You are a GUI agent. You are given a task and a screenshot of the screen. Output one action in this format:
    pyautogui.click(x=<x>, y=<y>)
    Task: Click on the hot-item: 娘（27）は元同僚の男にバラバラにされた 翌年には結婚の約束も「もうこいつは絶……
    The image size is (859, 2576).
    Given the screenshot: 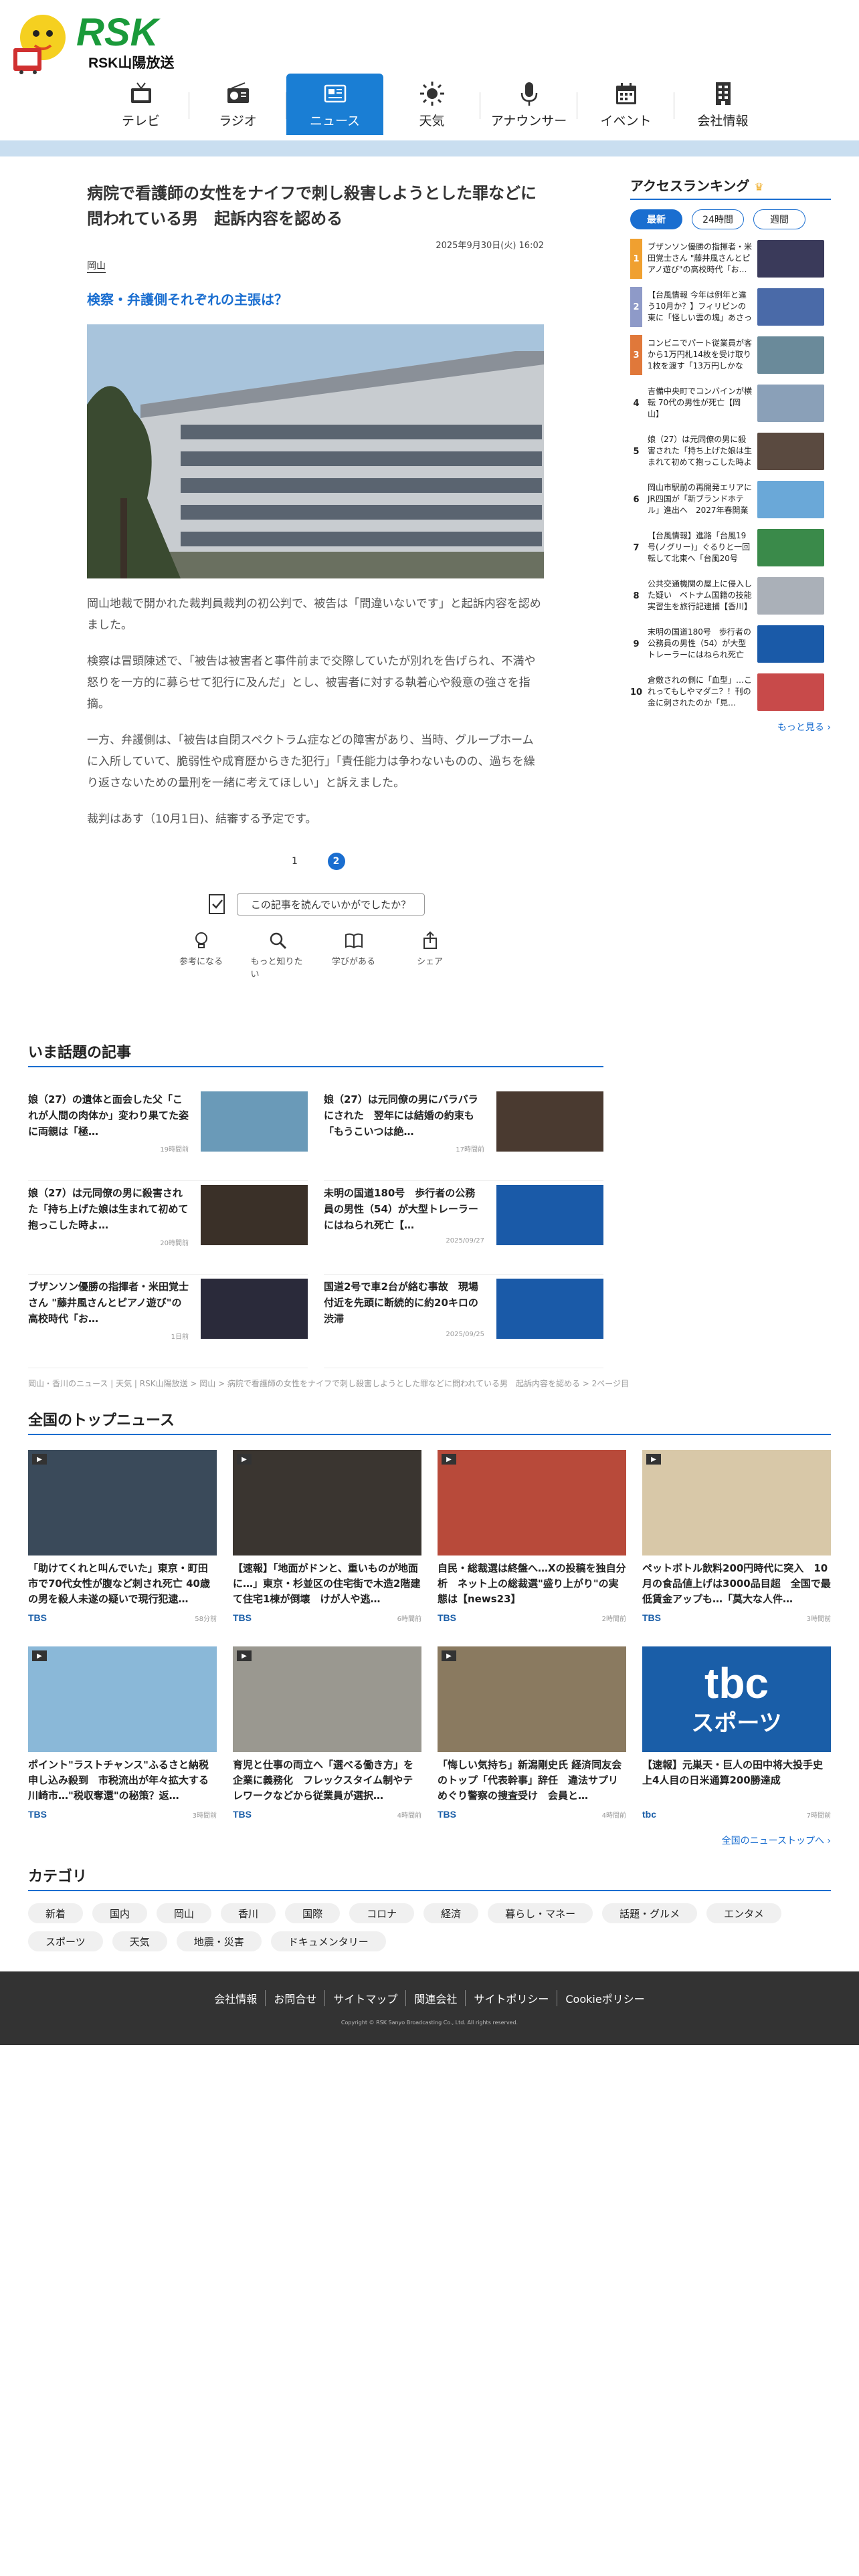 What is the action you would take?
    pyautogui.click(x=464, y=1134)
    